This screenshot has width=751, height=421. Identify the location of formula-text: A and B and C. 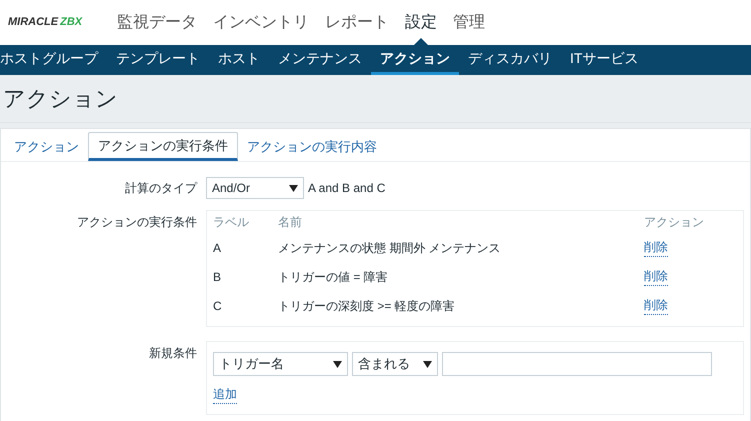
(347, 188).